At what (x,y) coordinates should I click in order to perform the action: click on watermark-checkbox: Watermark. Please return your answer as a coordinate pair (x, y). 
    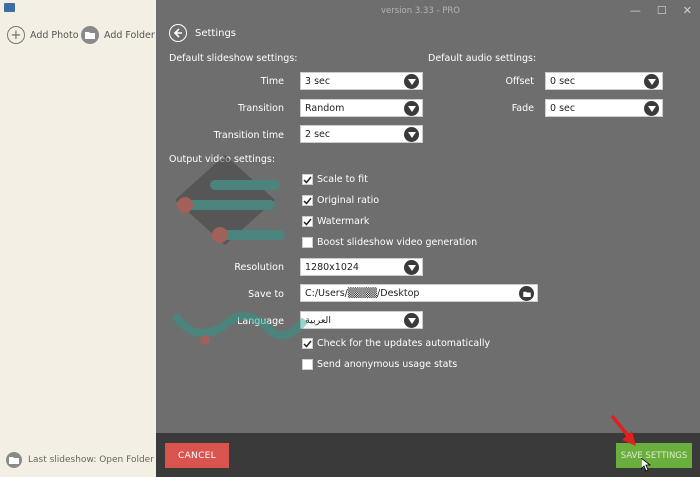
    Looking at the image, I should click on (335, 221).